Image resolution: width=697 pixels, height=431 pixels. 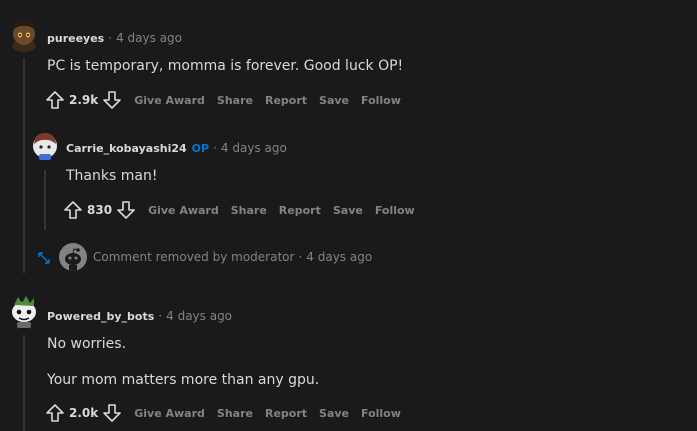 I want to click on score: 2.0k, so click(x=84, y=413).